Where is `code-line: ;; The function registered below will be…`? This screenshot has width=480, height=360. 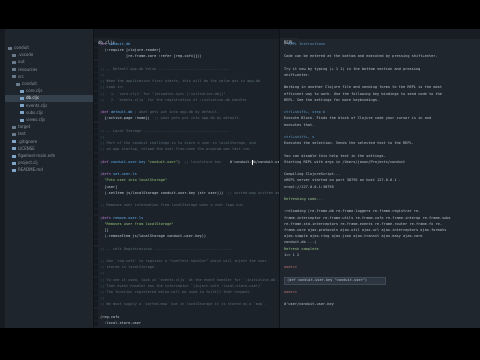
code-line: ;; The function registered below will be… is located at coordinates (175, 292).